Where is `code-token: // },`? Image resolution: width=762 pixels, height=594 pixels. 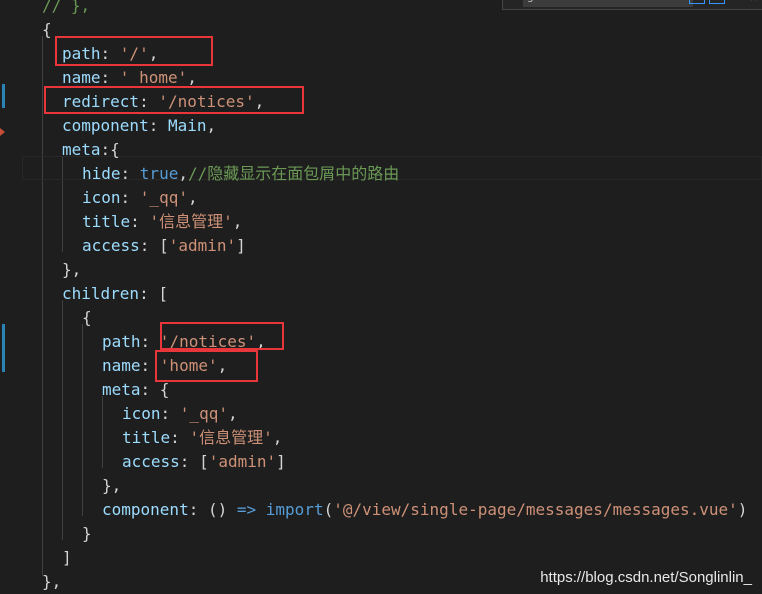 code-token: // }, is located at coordinates (66, 7).